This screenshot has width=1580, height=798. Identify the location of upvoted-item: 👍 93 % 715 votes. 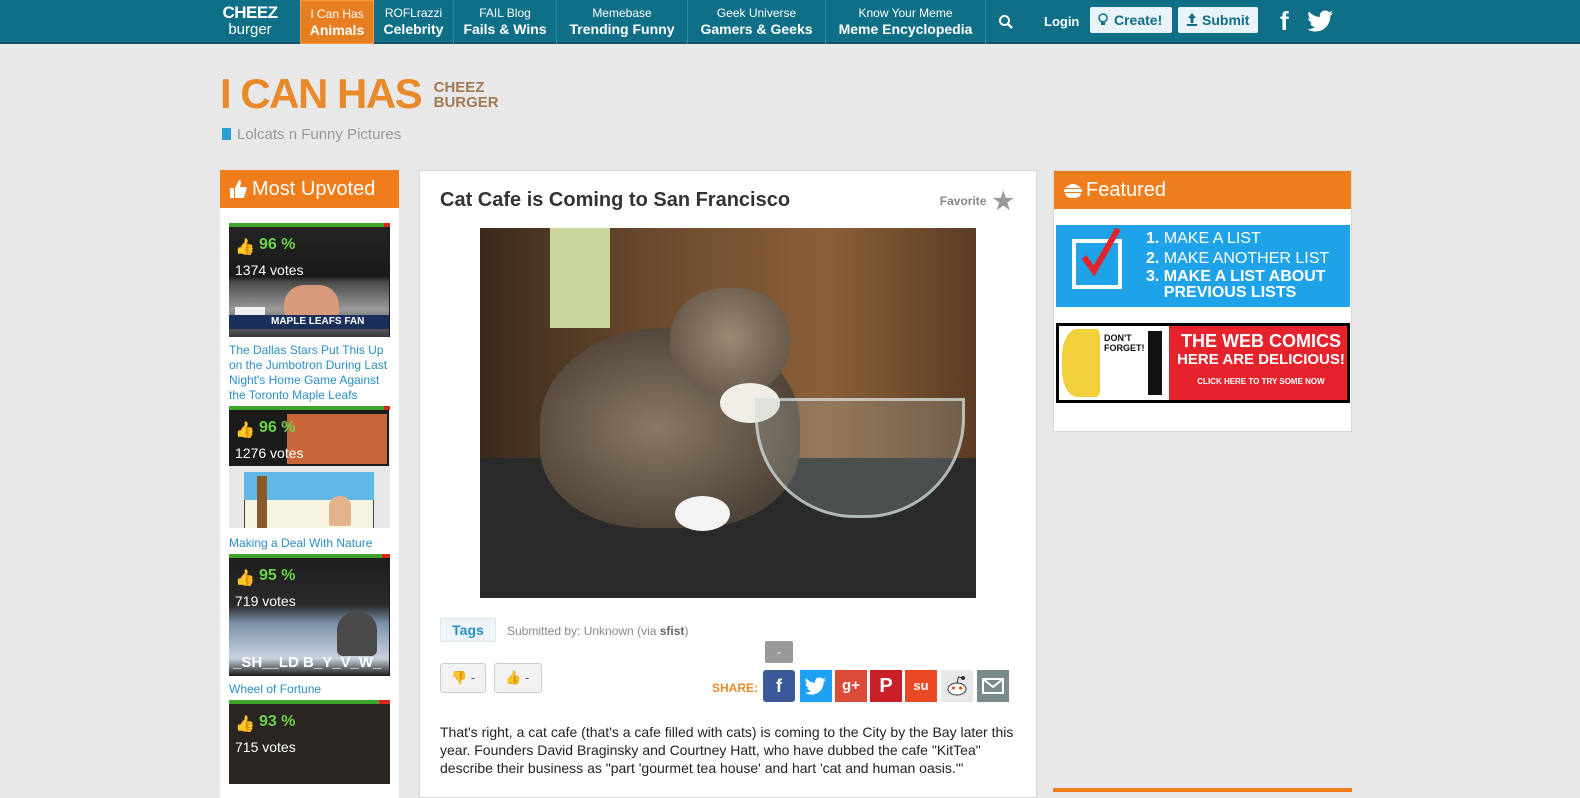
(309, 742).